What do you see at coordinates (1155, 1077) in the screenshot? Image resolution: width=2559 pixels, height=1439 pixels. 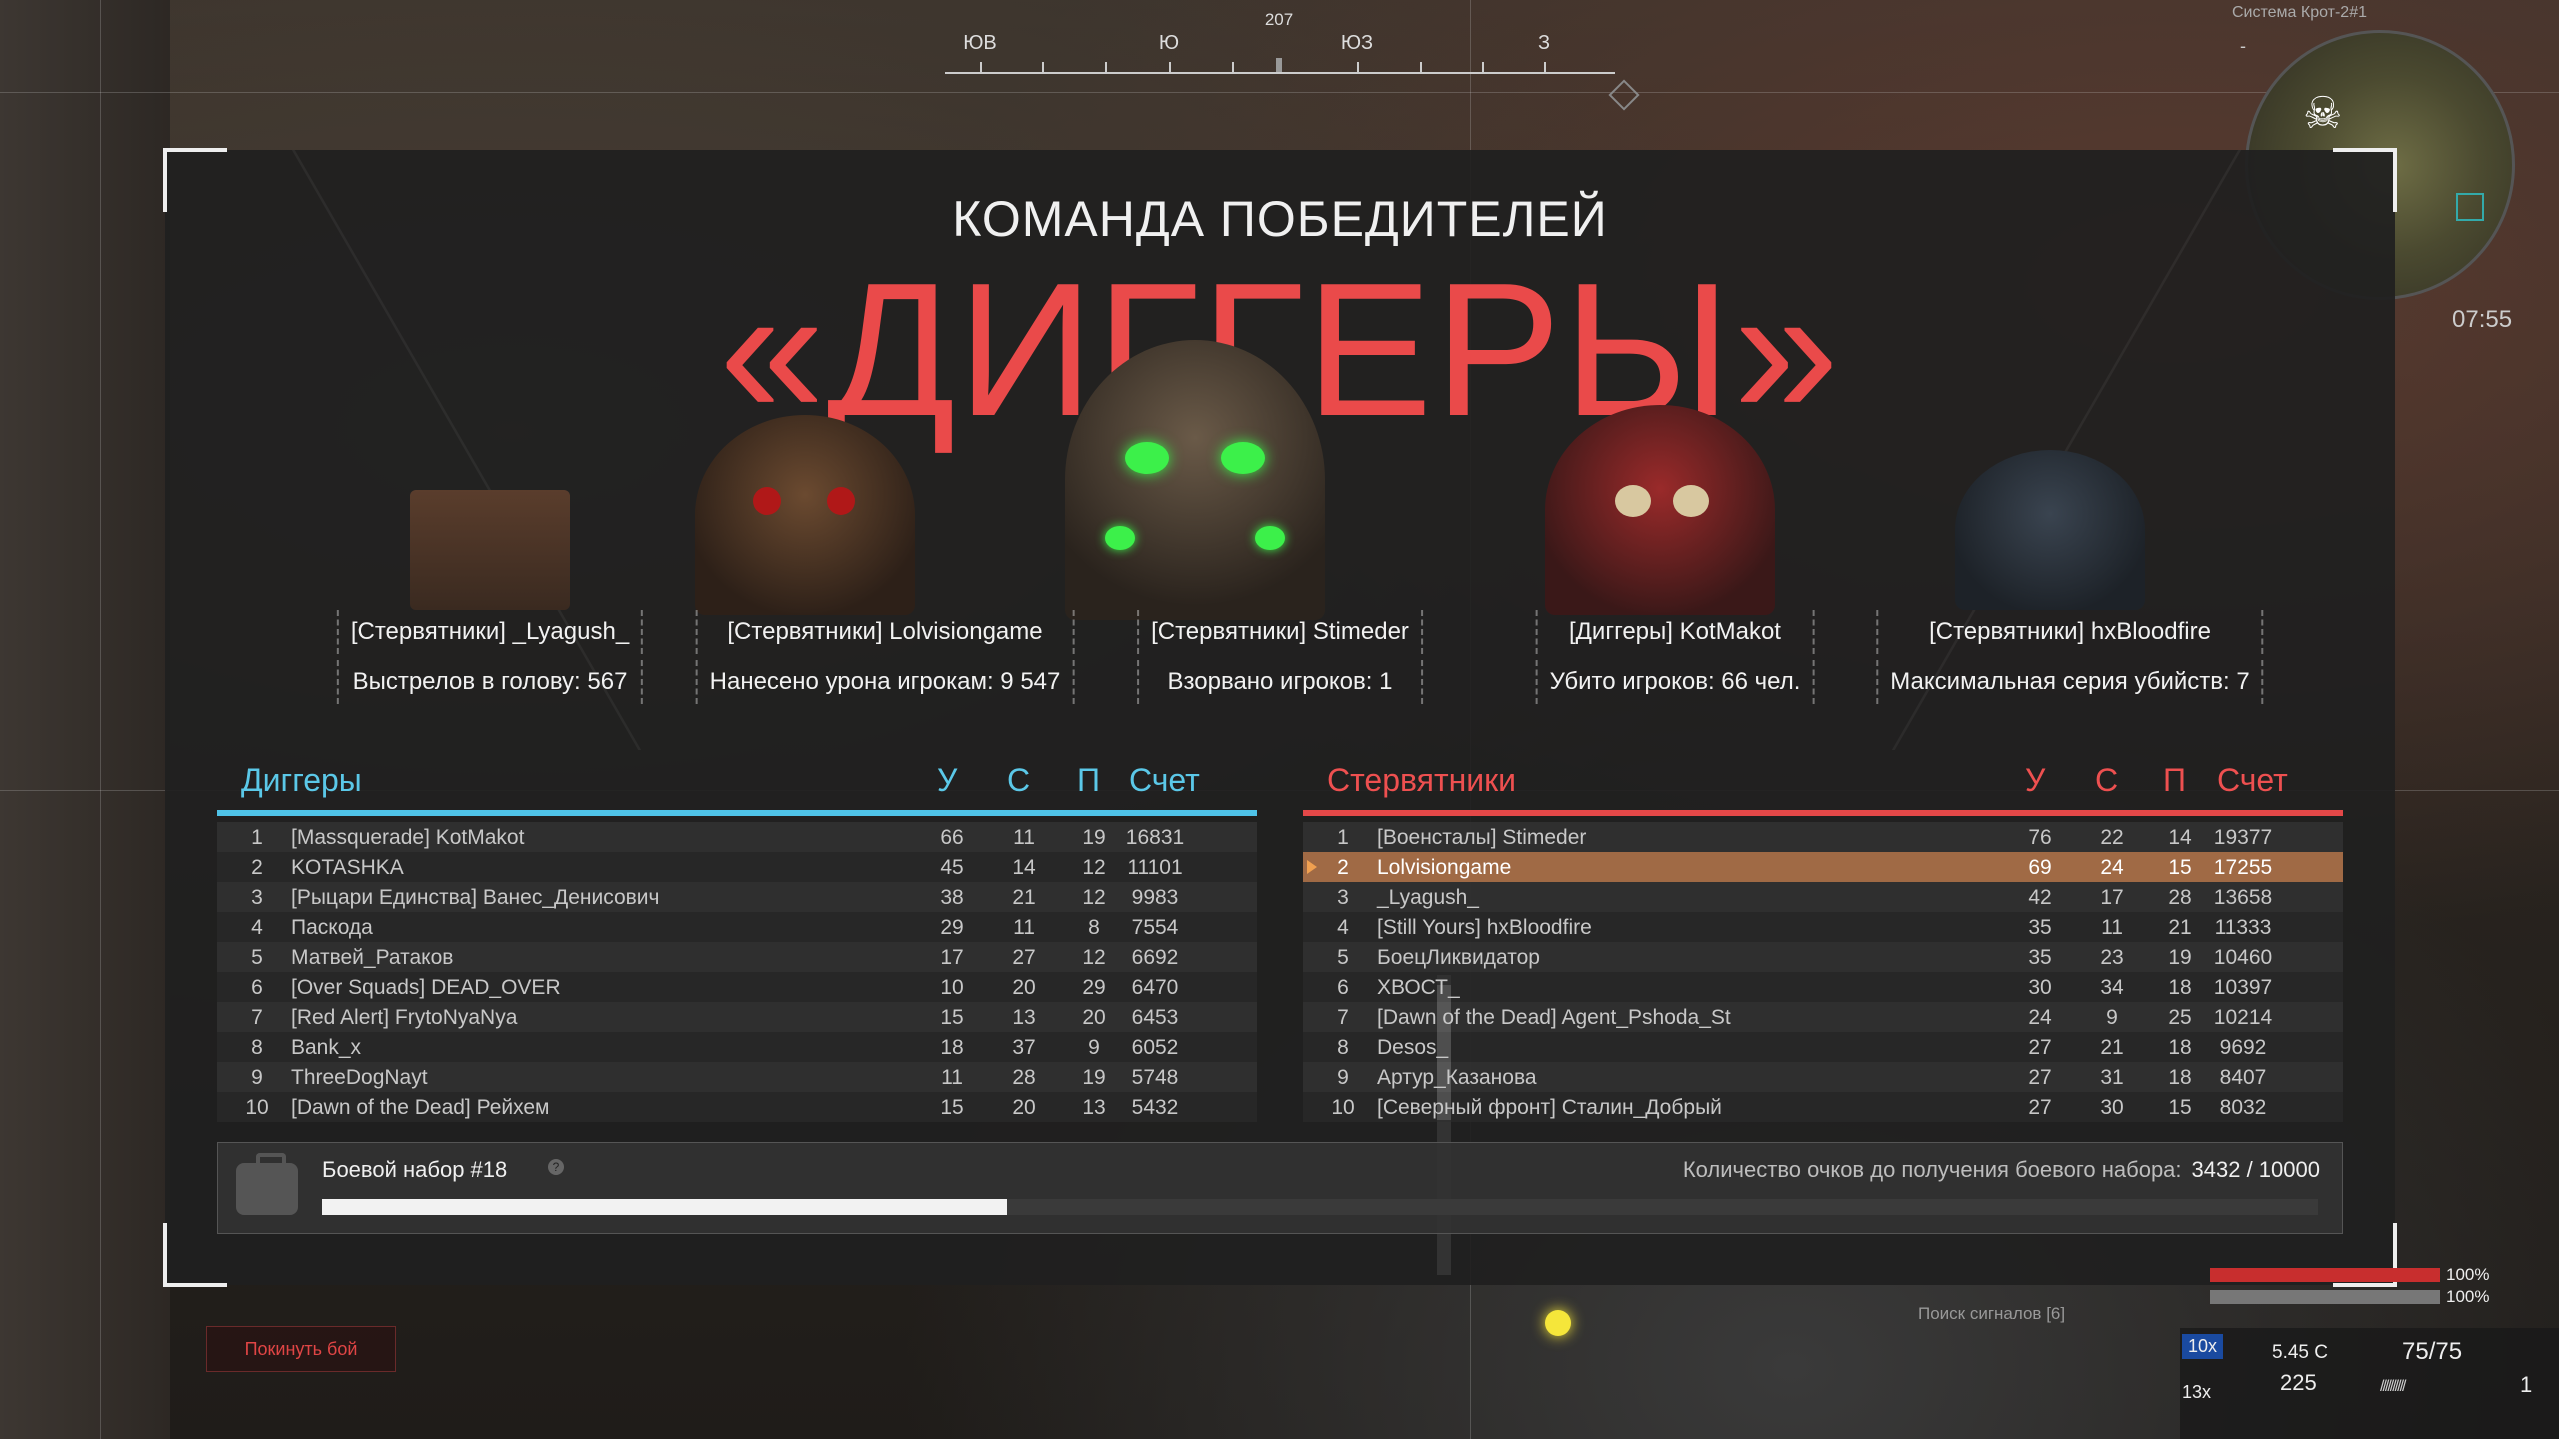 I see `player-score: 5748` at bounding box center [1155, 1077].